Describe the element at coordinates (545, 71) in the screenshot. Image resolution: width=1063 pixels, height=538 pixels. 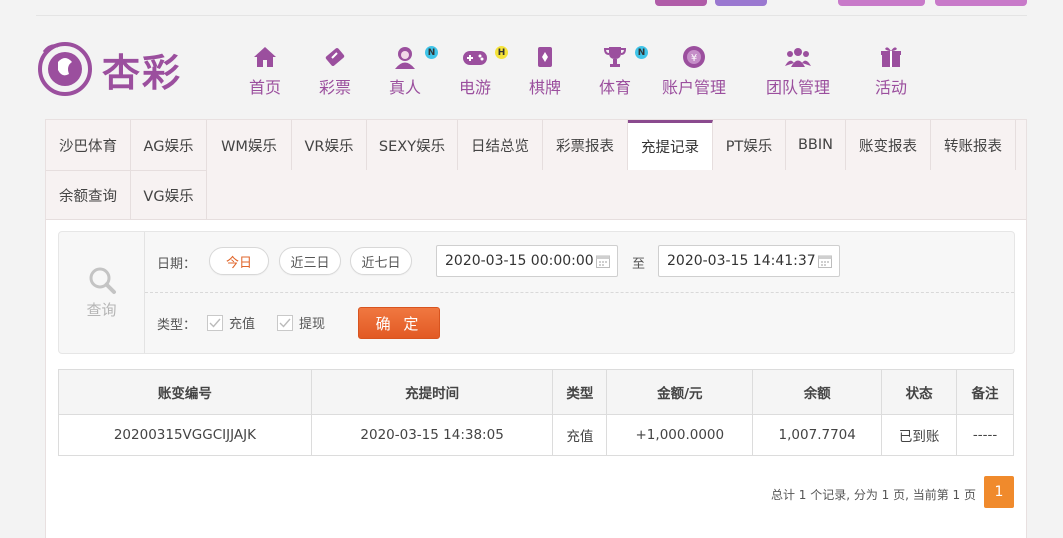
I see `nav-chess: 棋牌` at that location.